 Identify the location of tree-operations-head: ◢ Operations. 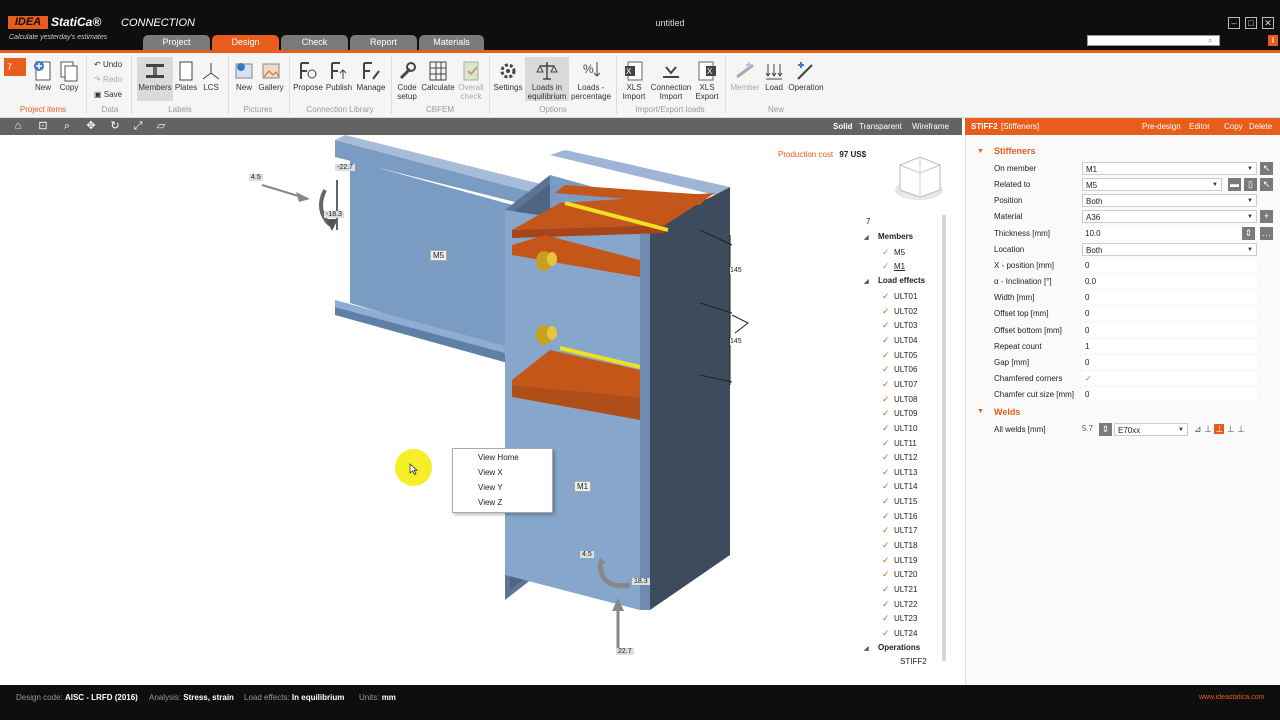
(892, 648).